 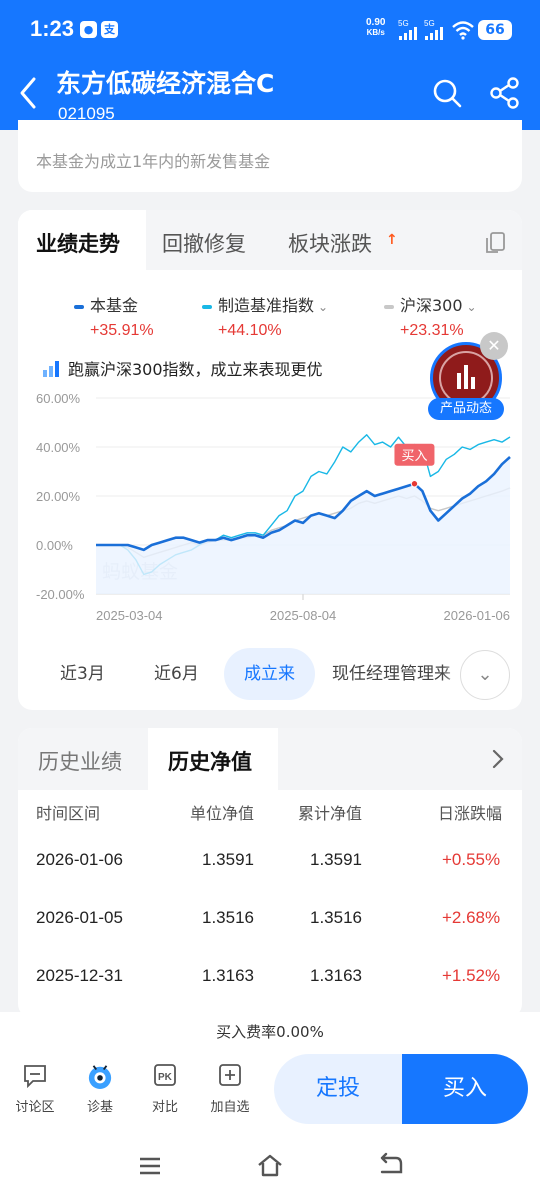 What do you see at coordinates (338, 1089) in the screenshot?
I see `auto-invest-button: 定投` at bounding box center [338, 1089].